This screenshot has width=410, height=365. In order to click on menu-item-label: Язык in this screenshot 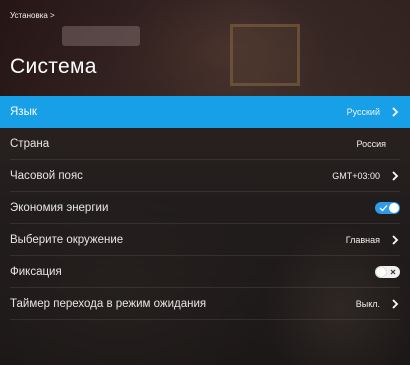, I will do `click(23, 112)`.